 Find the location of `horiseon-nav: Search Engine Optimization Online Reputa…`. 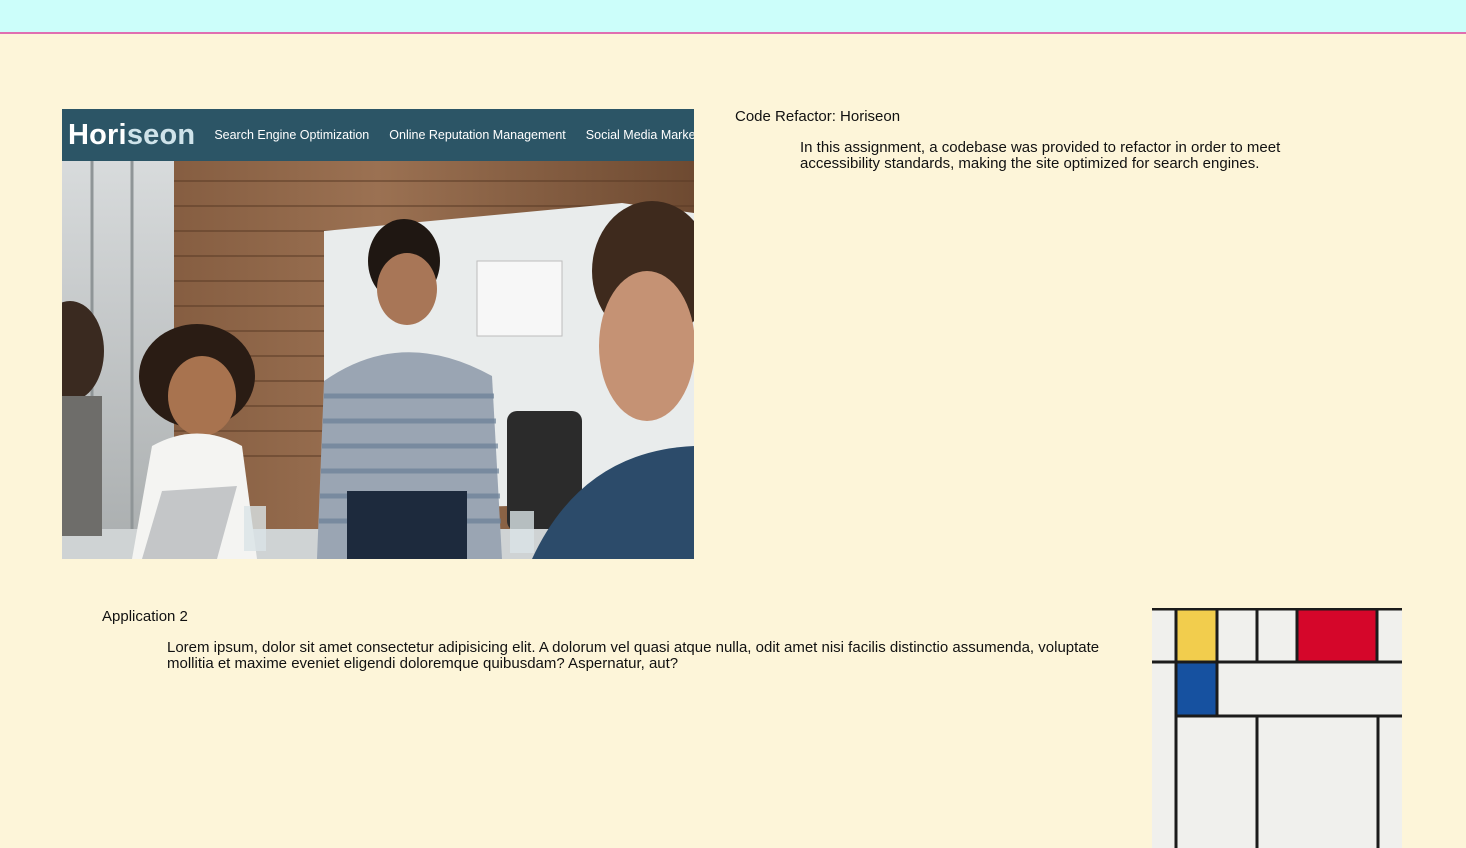

horiseon-nav: Search Engine Optimization Online Reputa… is located at coordinates (454, 135).